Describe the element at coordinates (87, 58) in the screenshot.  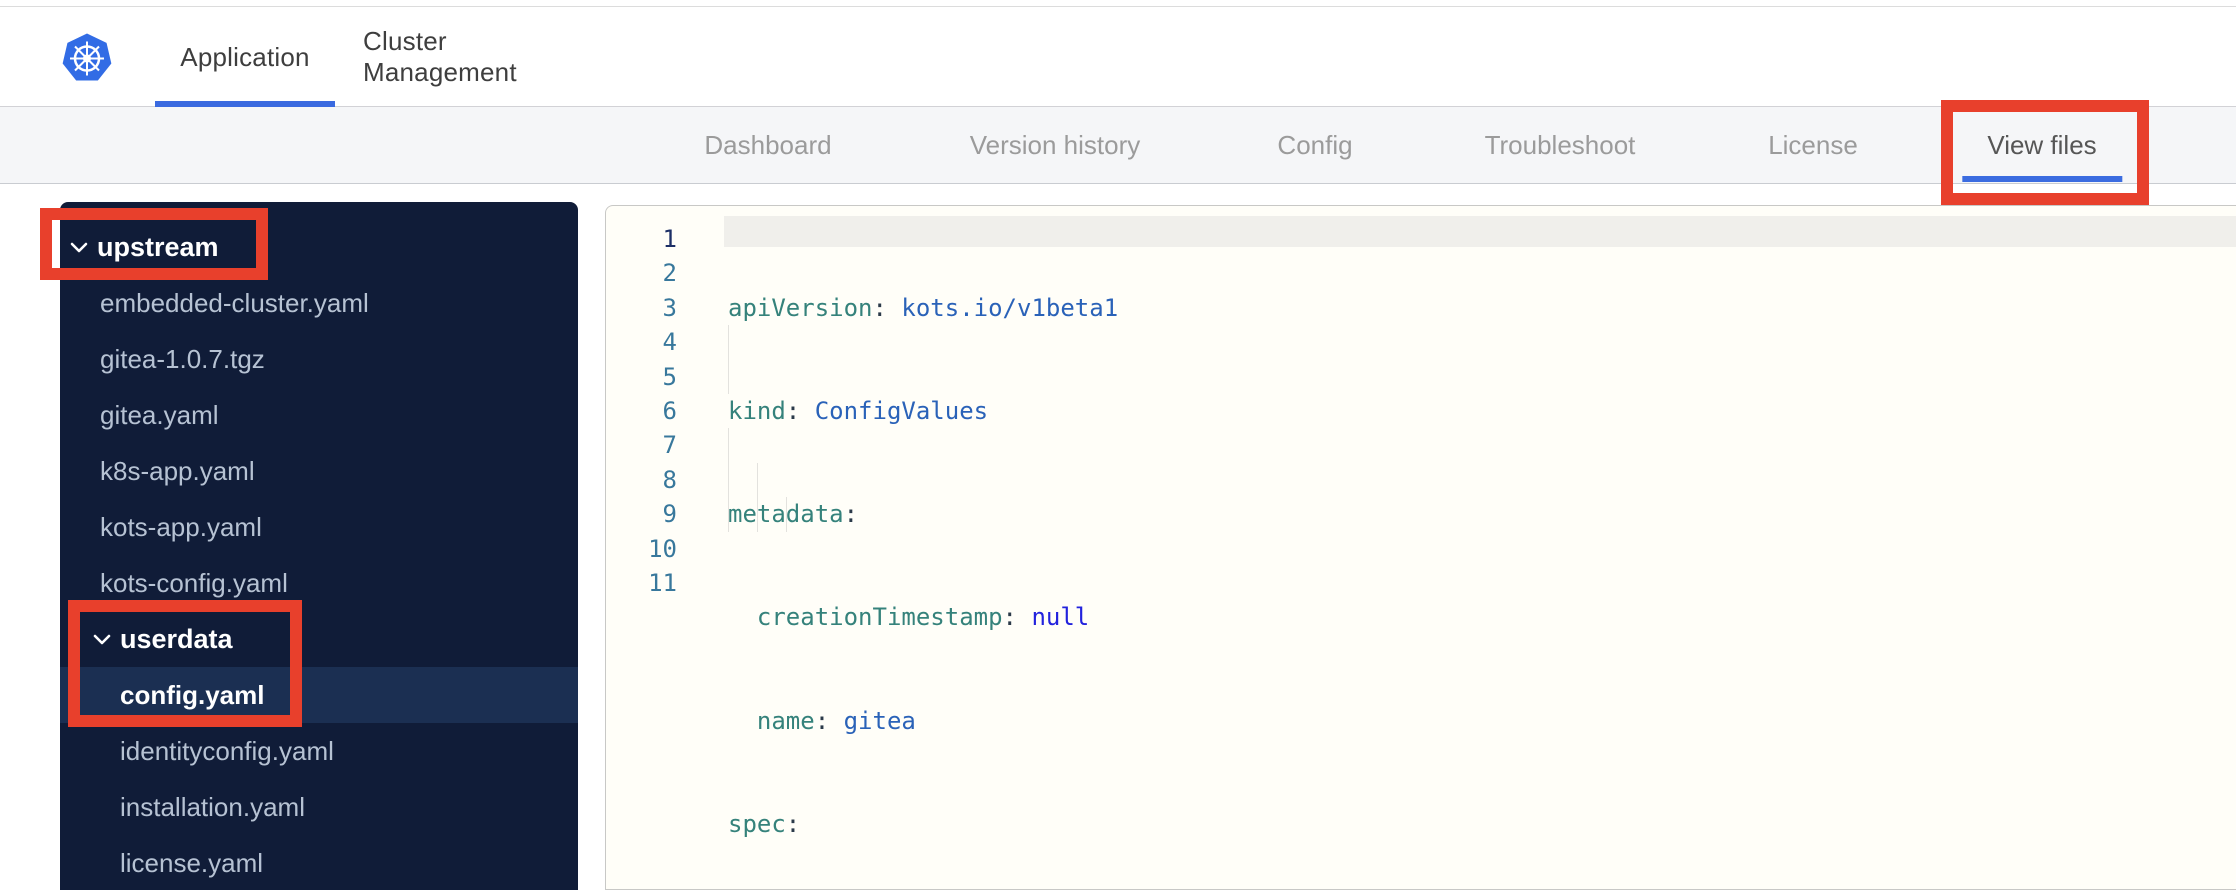
I see `kubernetes-logo-icon` at that location.